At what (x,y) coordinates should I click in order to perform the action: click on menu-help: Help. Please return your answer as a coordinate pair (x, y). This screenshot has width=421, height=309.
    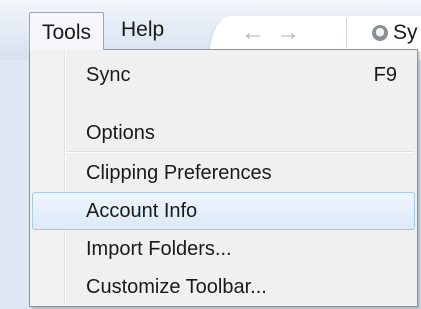
    Looking at the image, I should click on (142, 30).